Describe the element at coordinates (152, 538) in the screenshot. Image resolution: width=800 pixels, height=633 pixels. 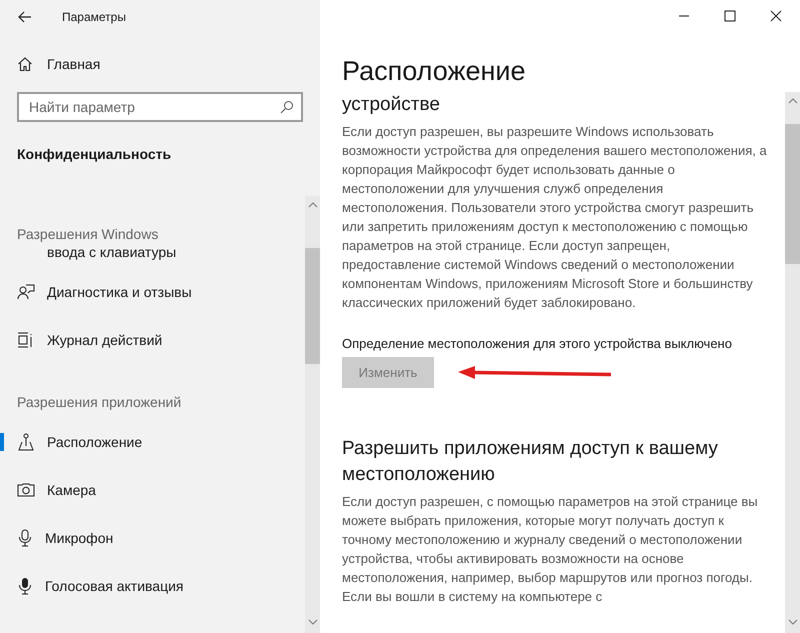
I see `sidebar-item: Микрофон` at that location.